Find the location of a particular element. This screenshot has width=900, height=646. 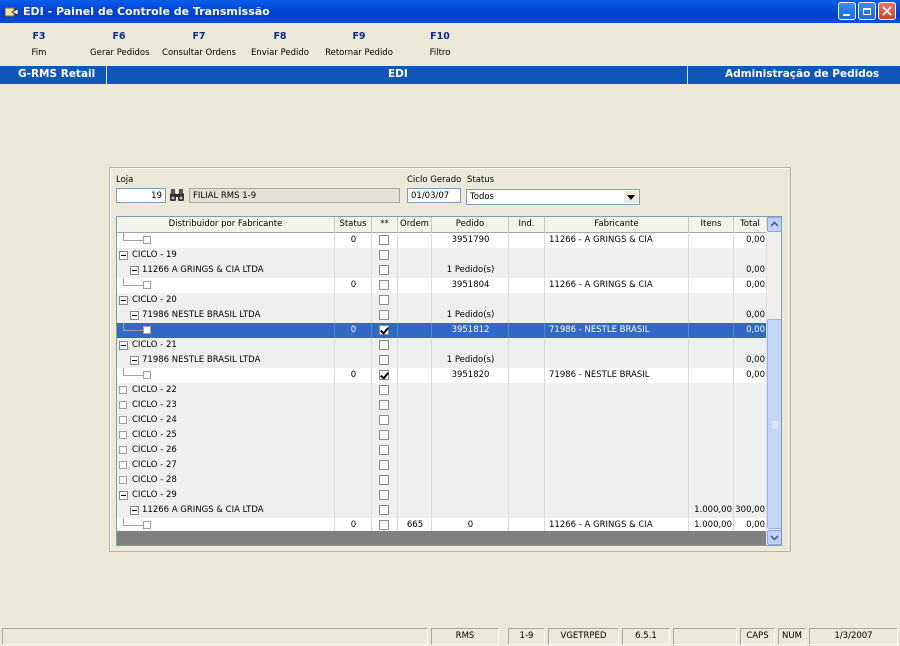

table-row: 0 3951812 71986 - NESTLE BRASIL 0,00 is located at coordinates (442, 330).